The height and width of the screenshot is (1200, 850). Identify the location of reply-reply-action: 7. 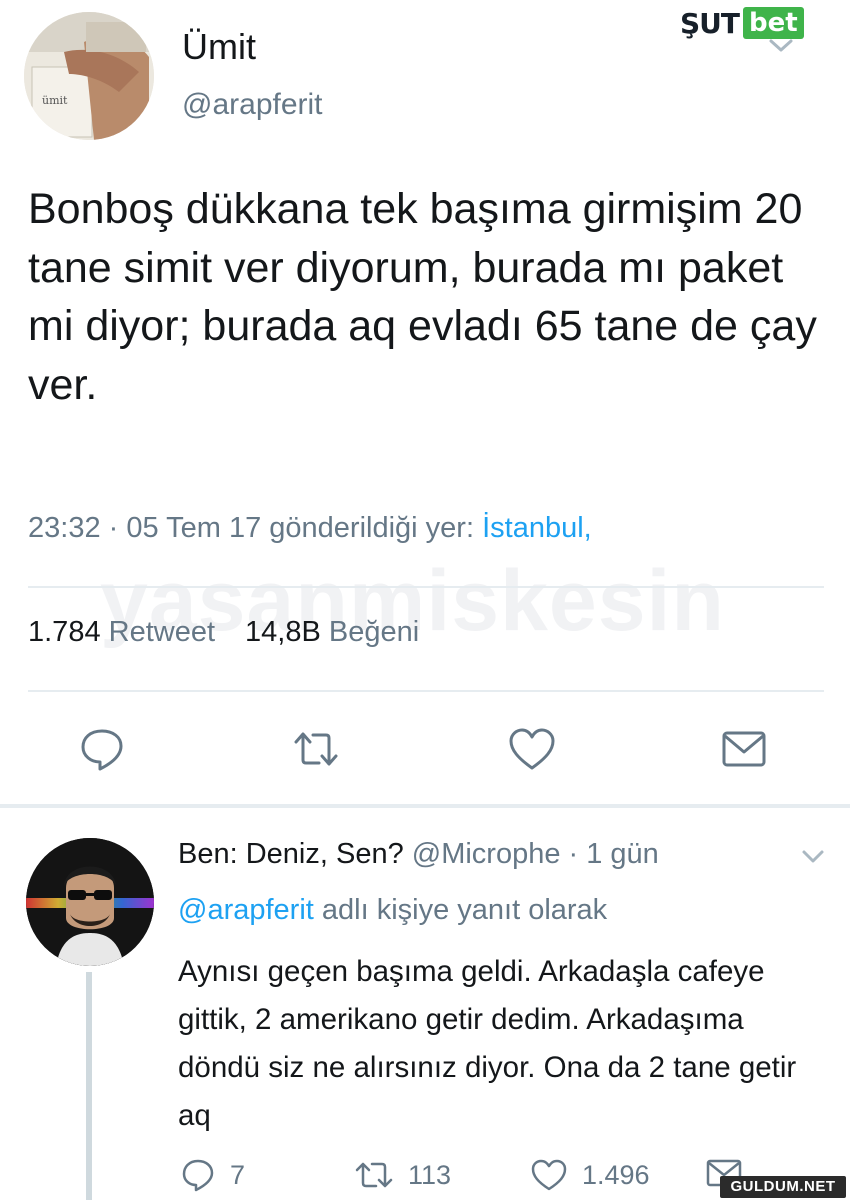
(212, 1175).